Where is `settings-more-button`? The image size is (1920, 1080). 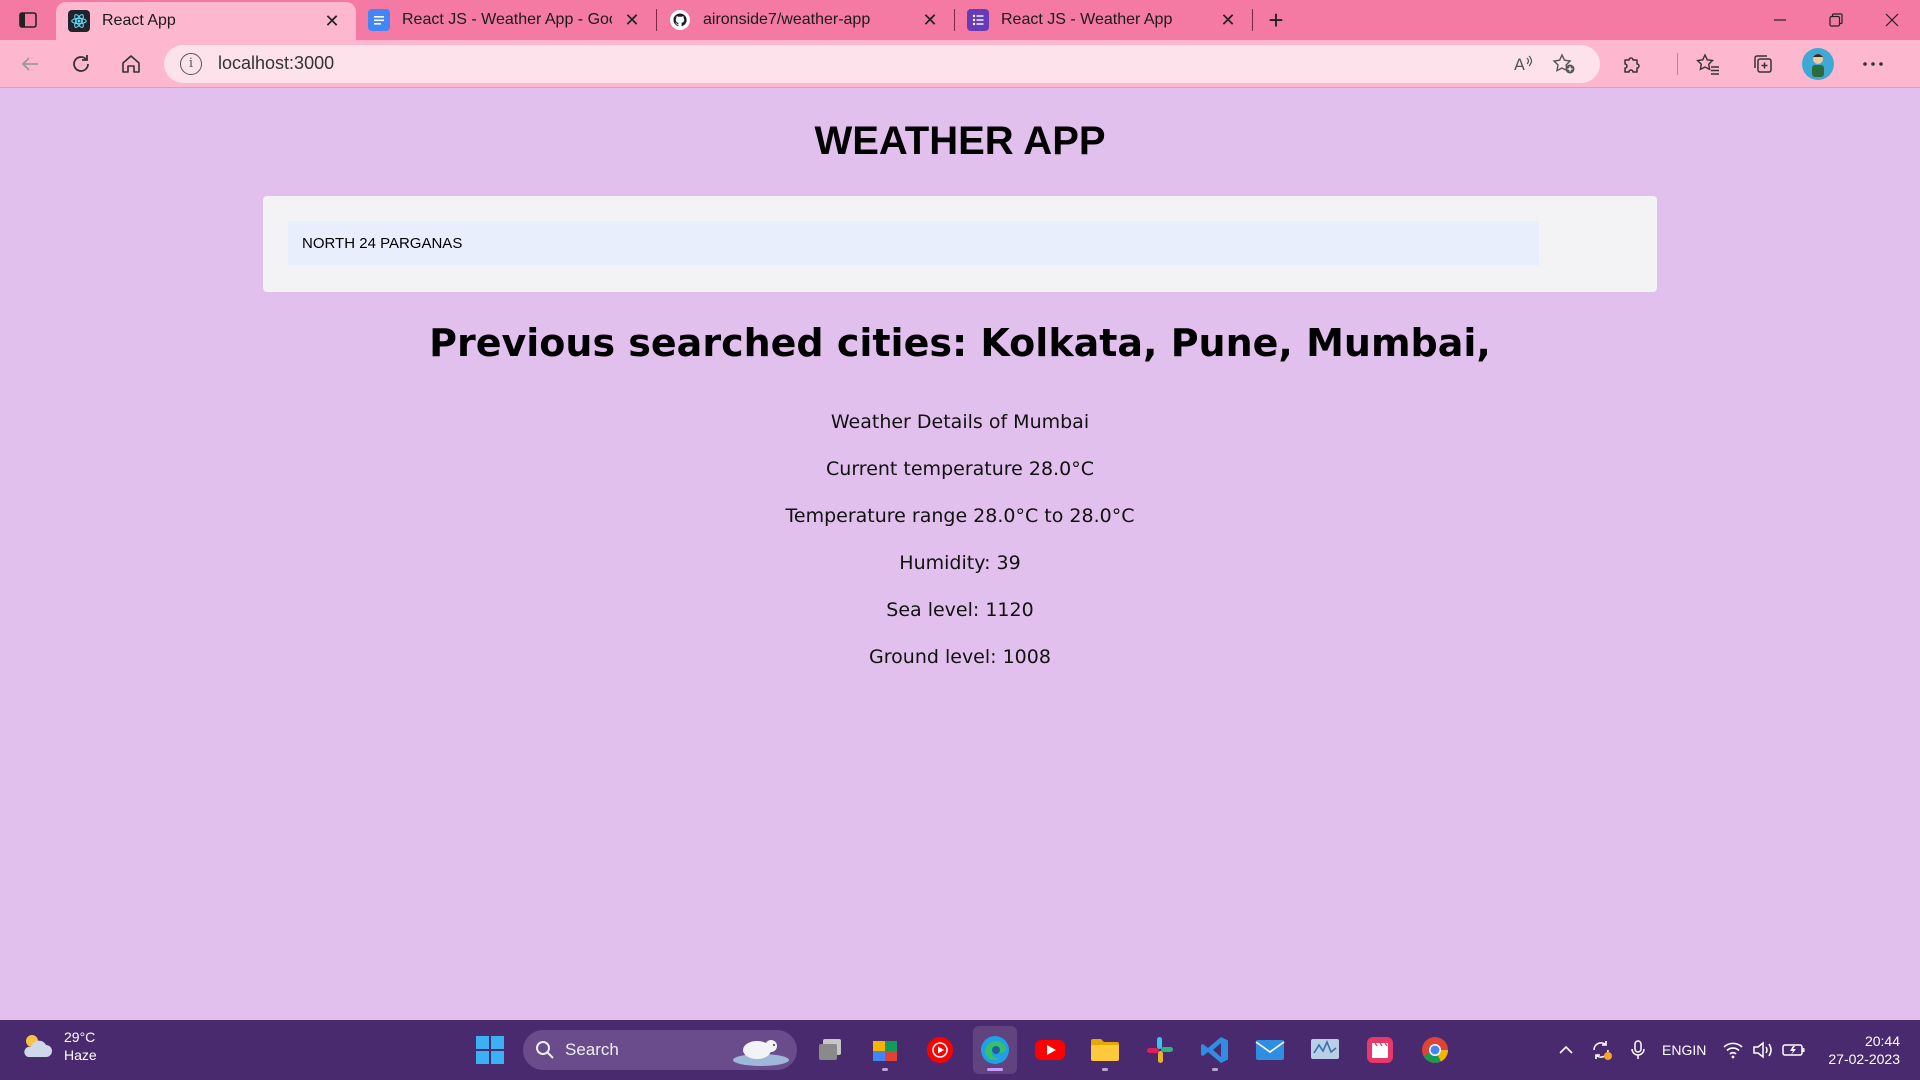 settings-more-button is located at coordinates (1873, 64).